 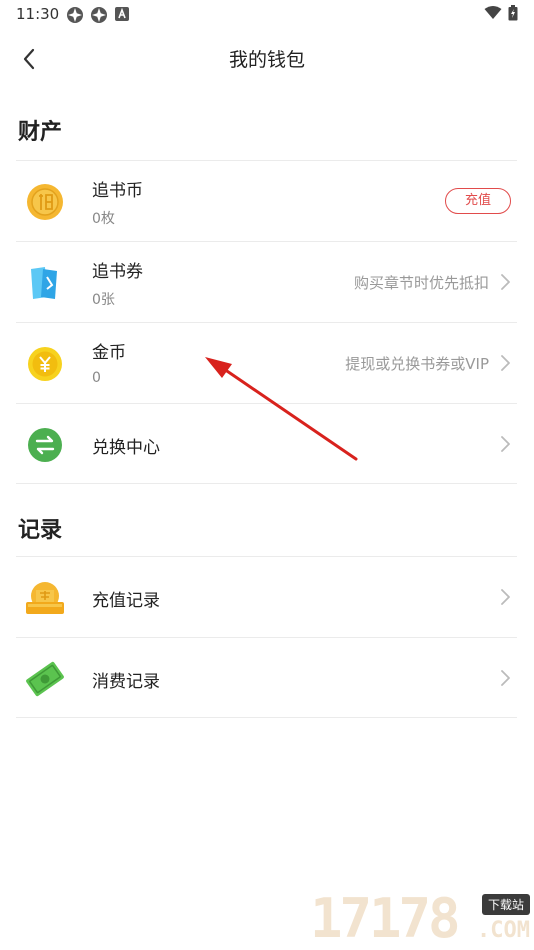 I want to click on nav-bar: 我的钱包, so click(x=267, y=58).